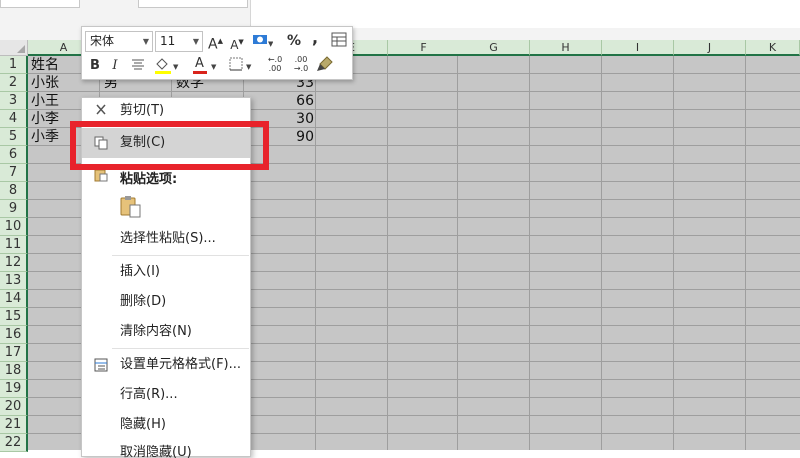 The height and width of the screenshot is (458, 800). Describe the element at coordinates (14, 209) in the screenshot. I see `row-header-9: 9` at that location.